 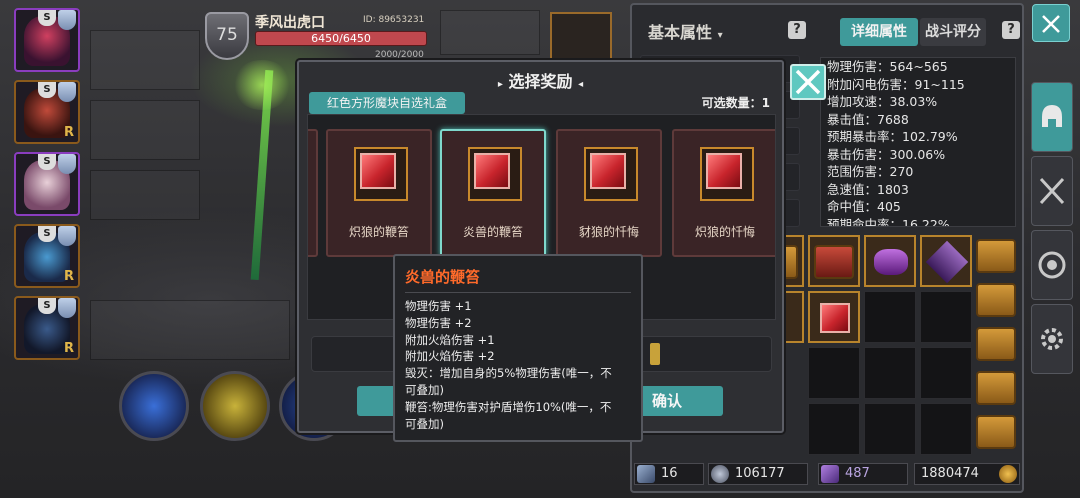 What do you see at coordinates (493, 193) in the screenshot?
I see `reward-card-selected: 炎兽的鞭笞` at bounding box center [493, 193].